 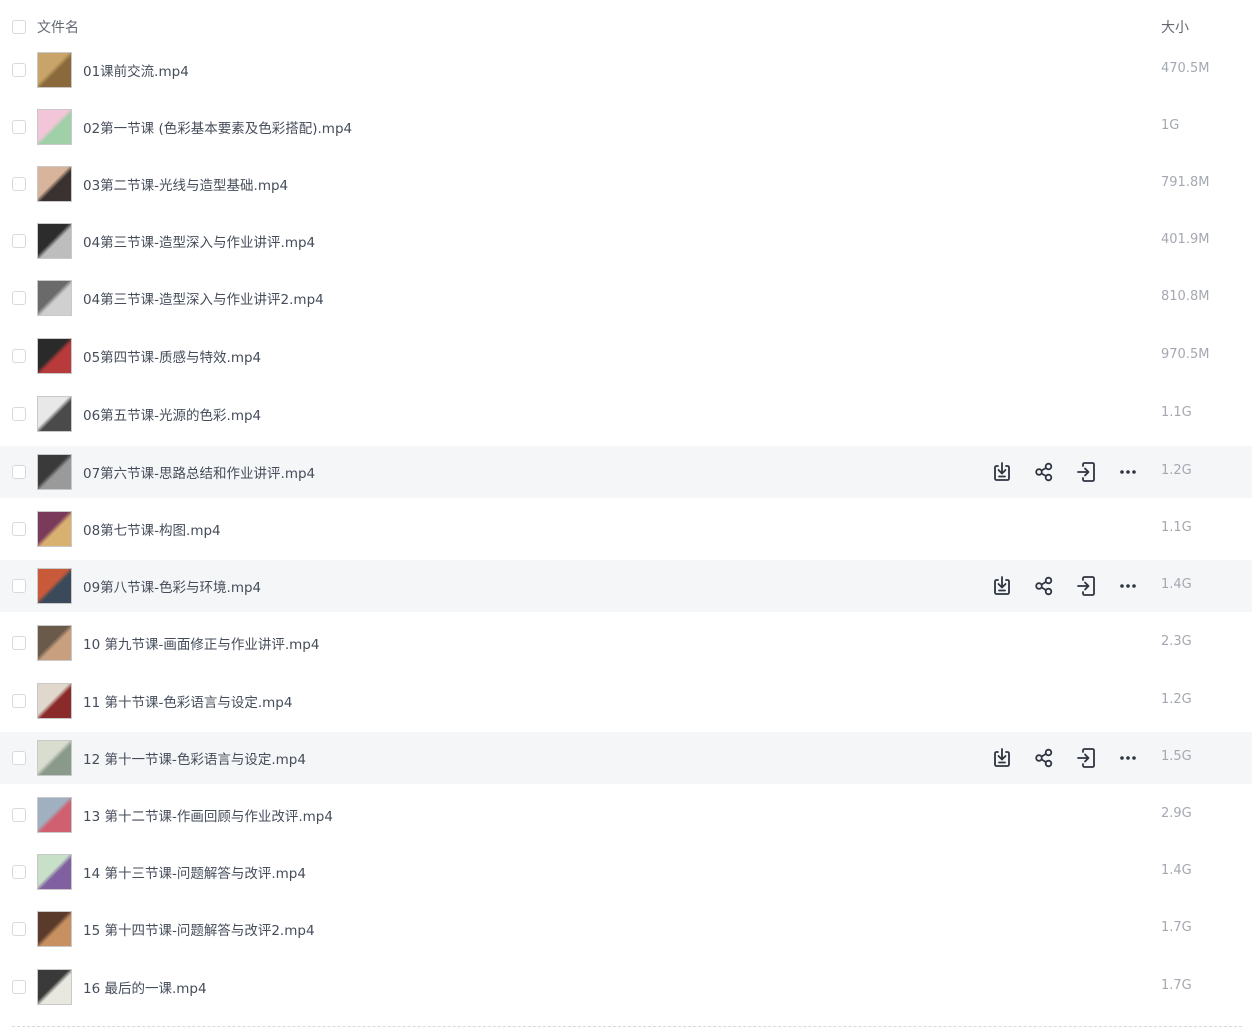 I want to click on file-name: 06第五节课-光源的色彩.mp4, so click(x=172, y=414).